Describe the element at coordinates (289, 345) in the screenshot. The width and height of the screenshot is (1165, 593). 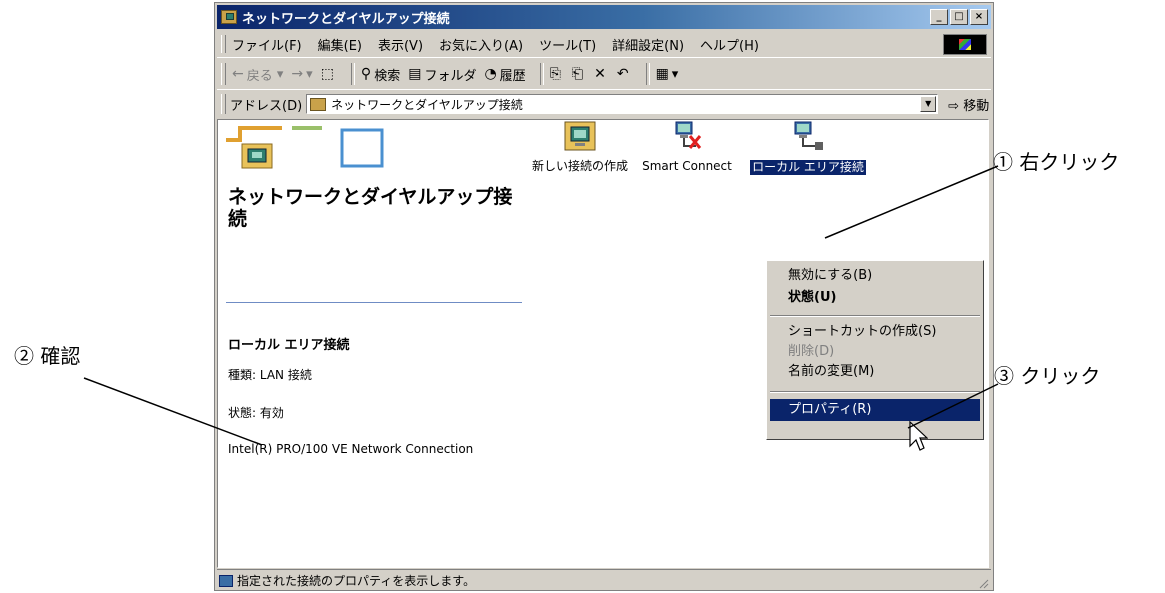
I see `selected-connection-name: ローカル エリア接続` at that location.